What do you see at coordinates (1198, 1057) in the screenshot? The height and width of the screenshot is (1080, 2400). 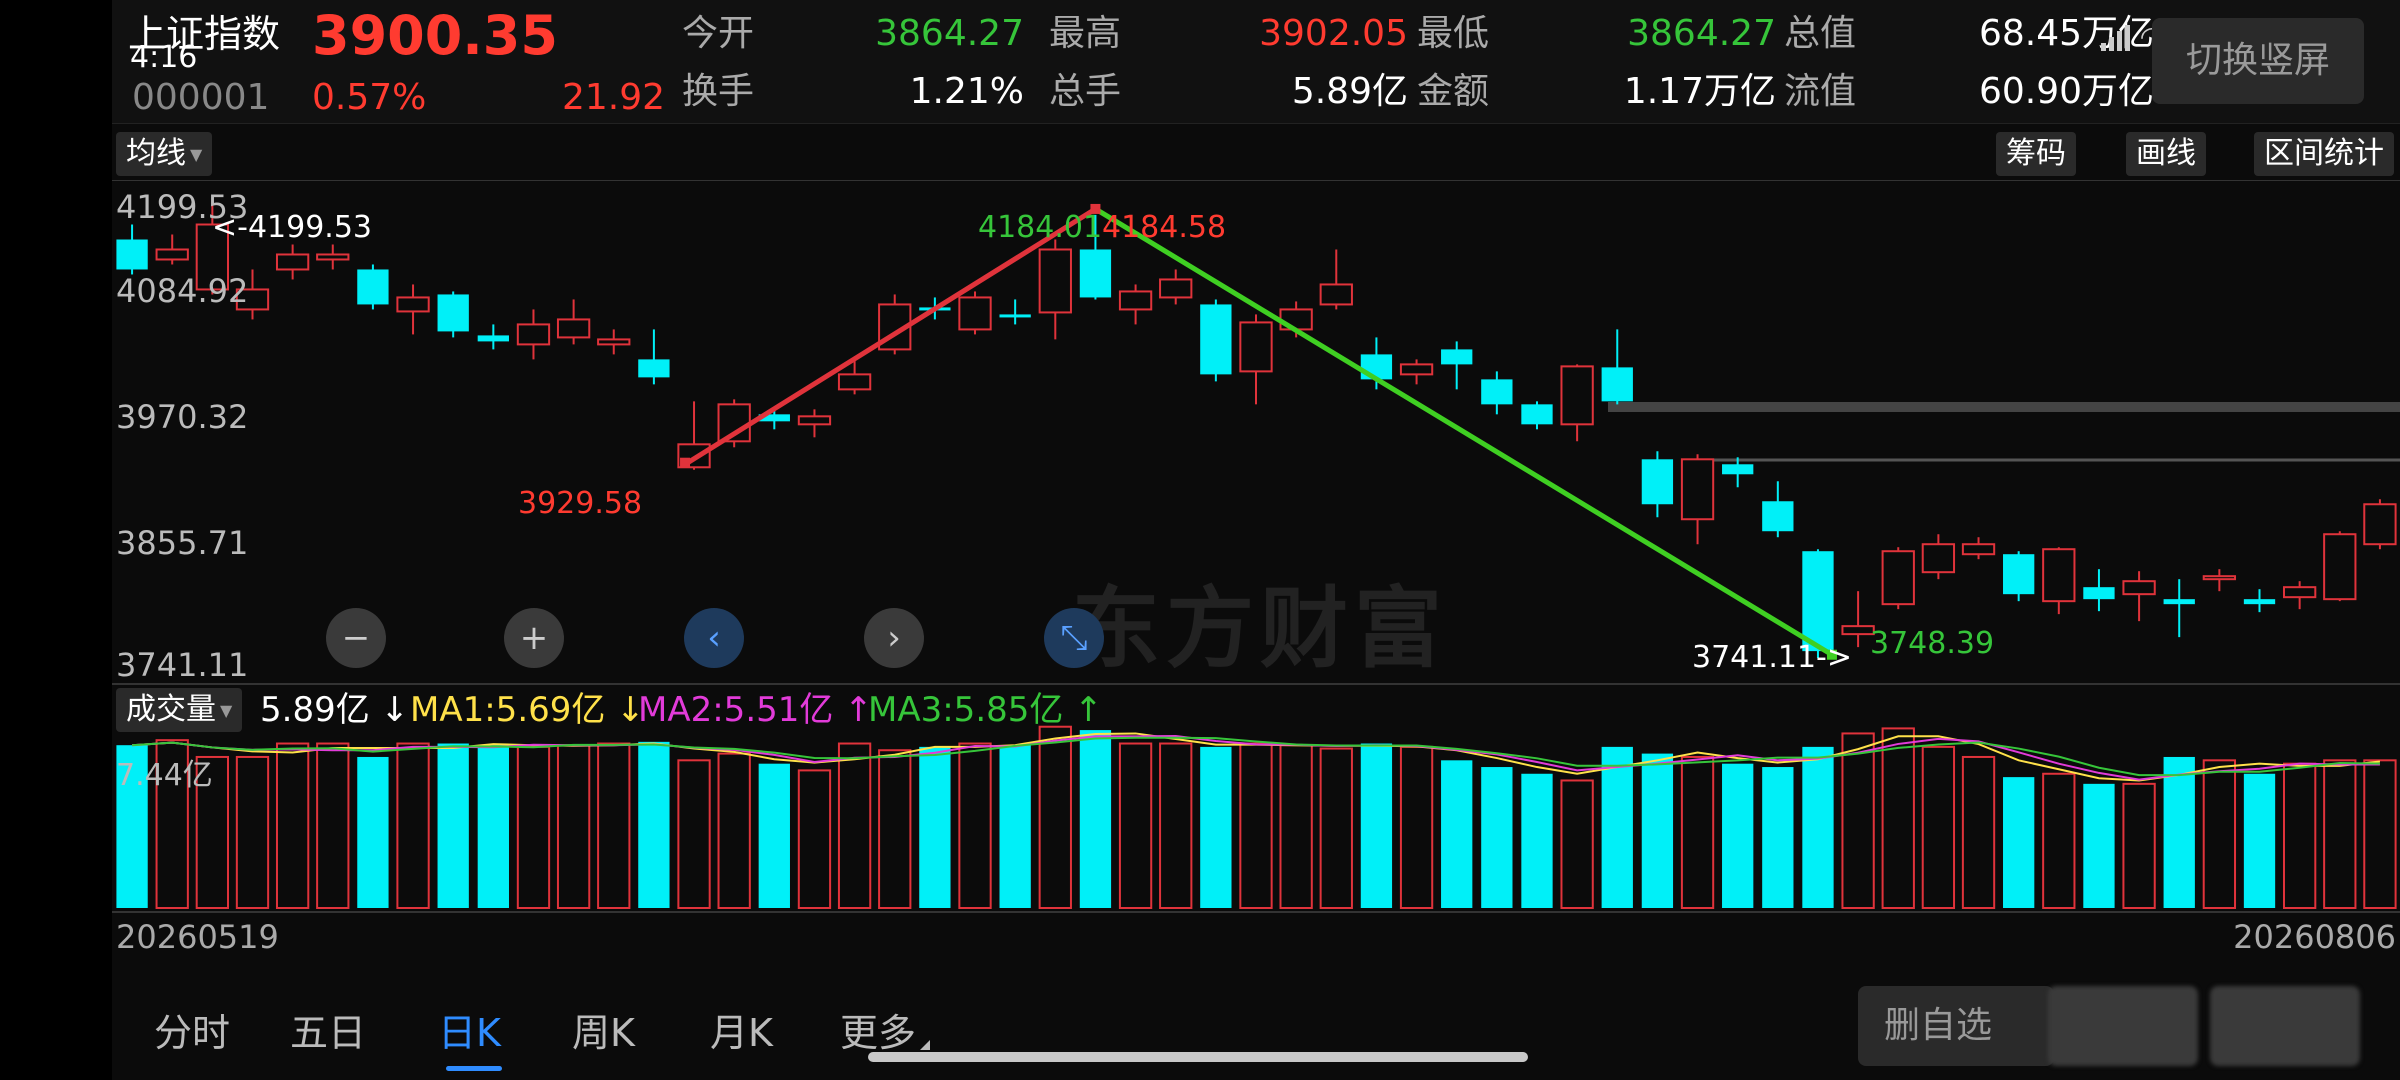 I see `home-indicator` at bounding box center [1198, 1057].